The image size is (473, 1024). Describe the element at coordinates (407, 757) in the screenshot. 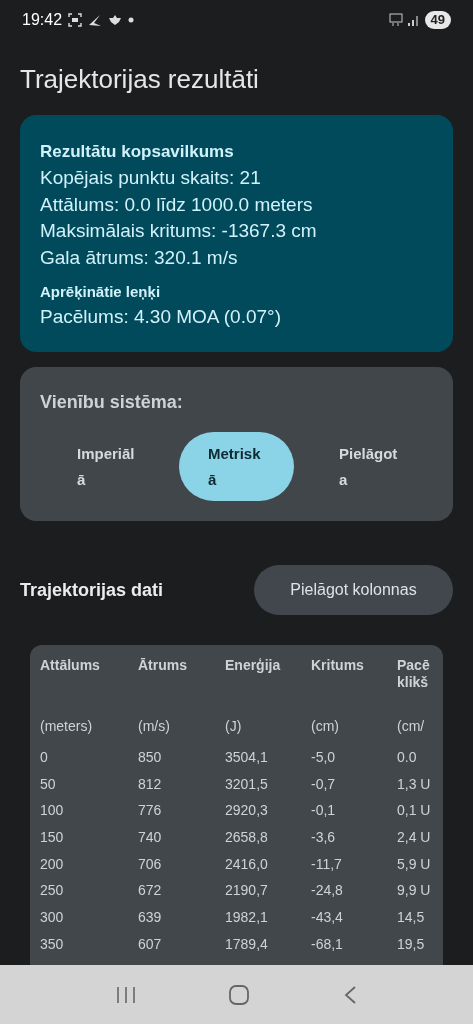

I see `table-cell-text: 0.0` at that location.